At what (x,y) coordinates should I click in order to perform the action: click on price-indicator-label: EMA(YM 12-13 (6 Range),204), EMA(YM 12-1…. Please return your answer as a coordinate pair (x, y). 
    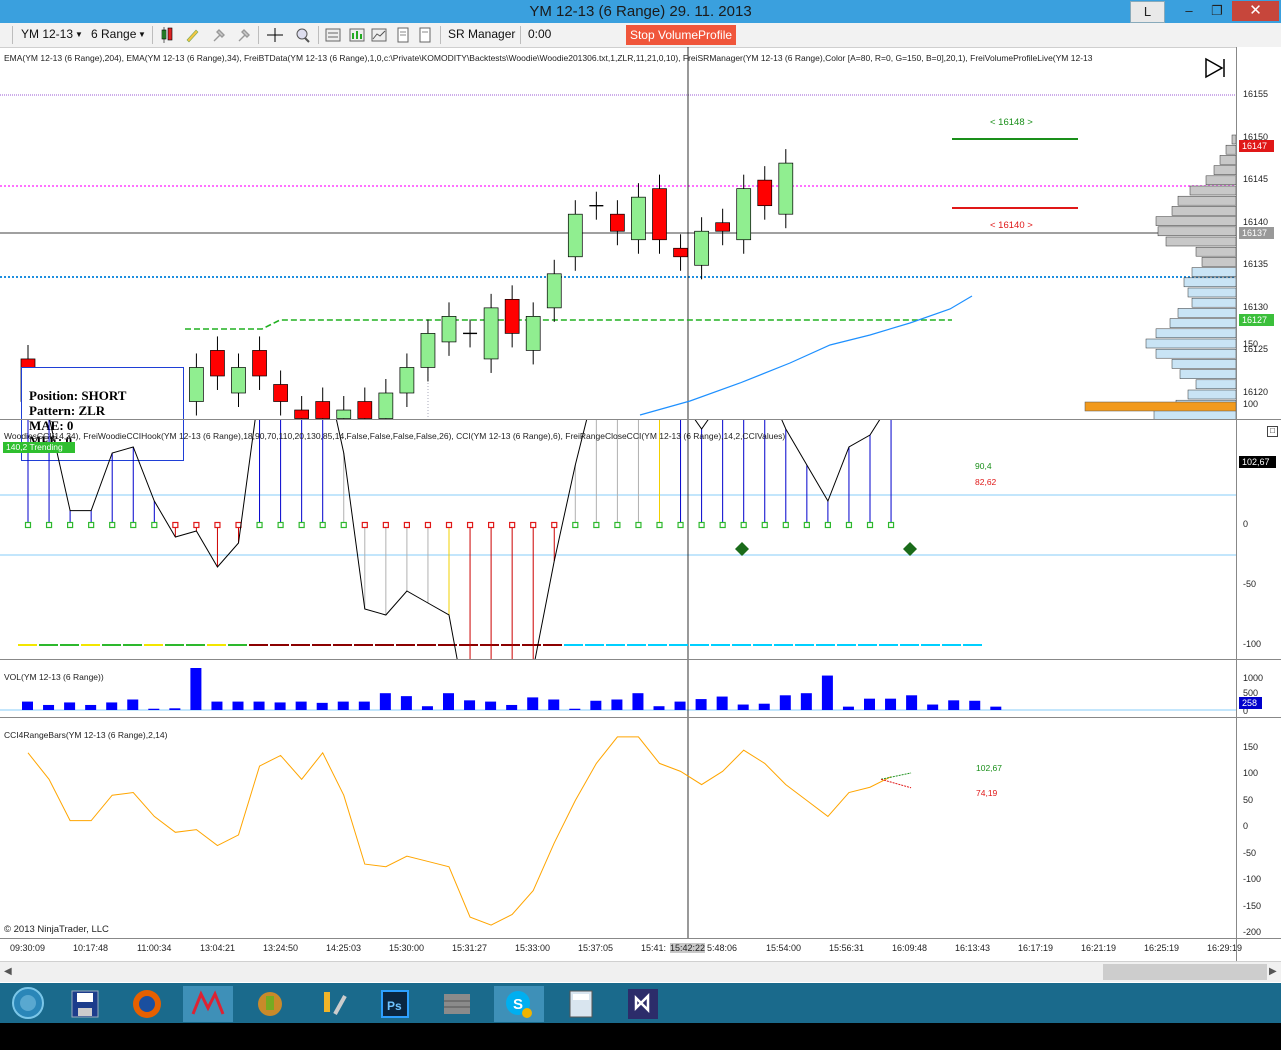
    Looking at the image, I should click on (548, 58).